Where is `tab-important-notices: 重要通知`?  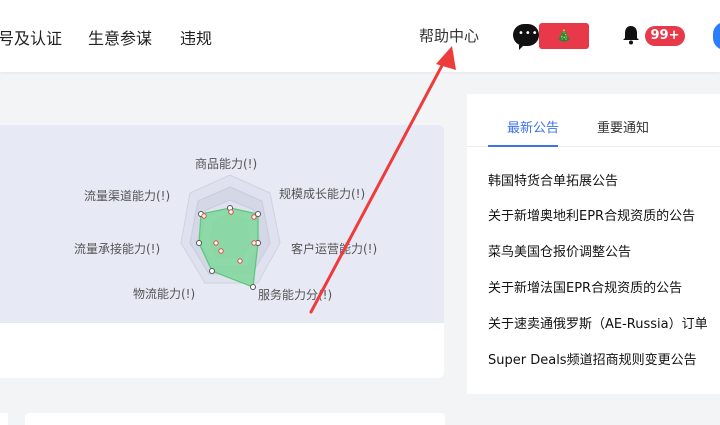
tab-important-notices: 重要通知 is located at coordinates (623, 126).